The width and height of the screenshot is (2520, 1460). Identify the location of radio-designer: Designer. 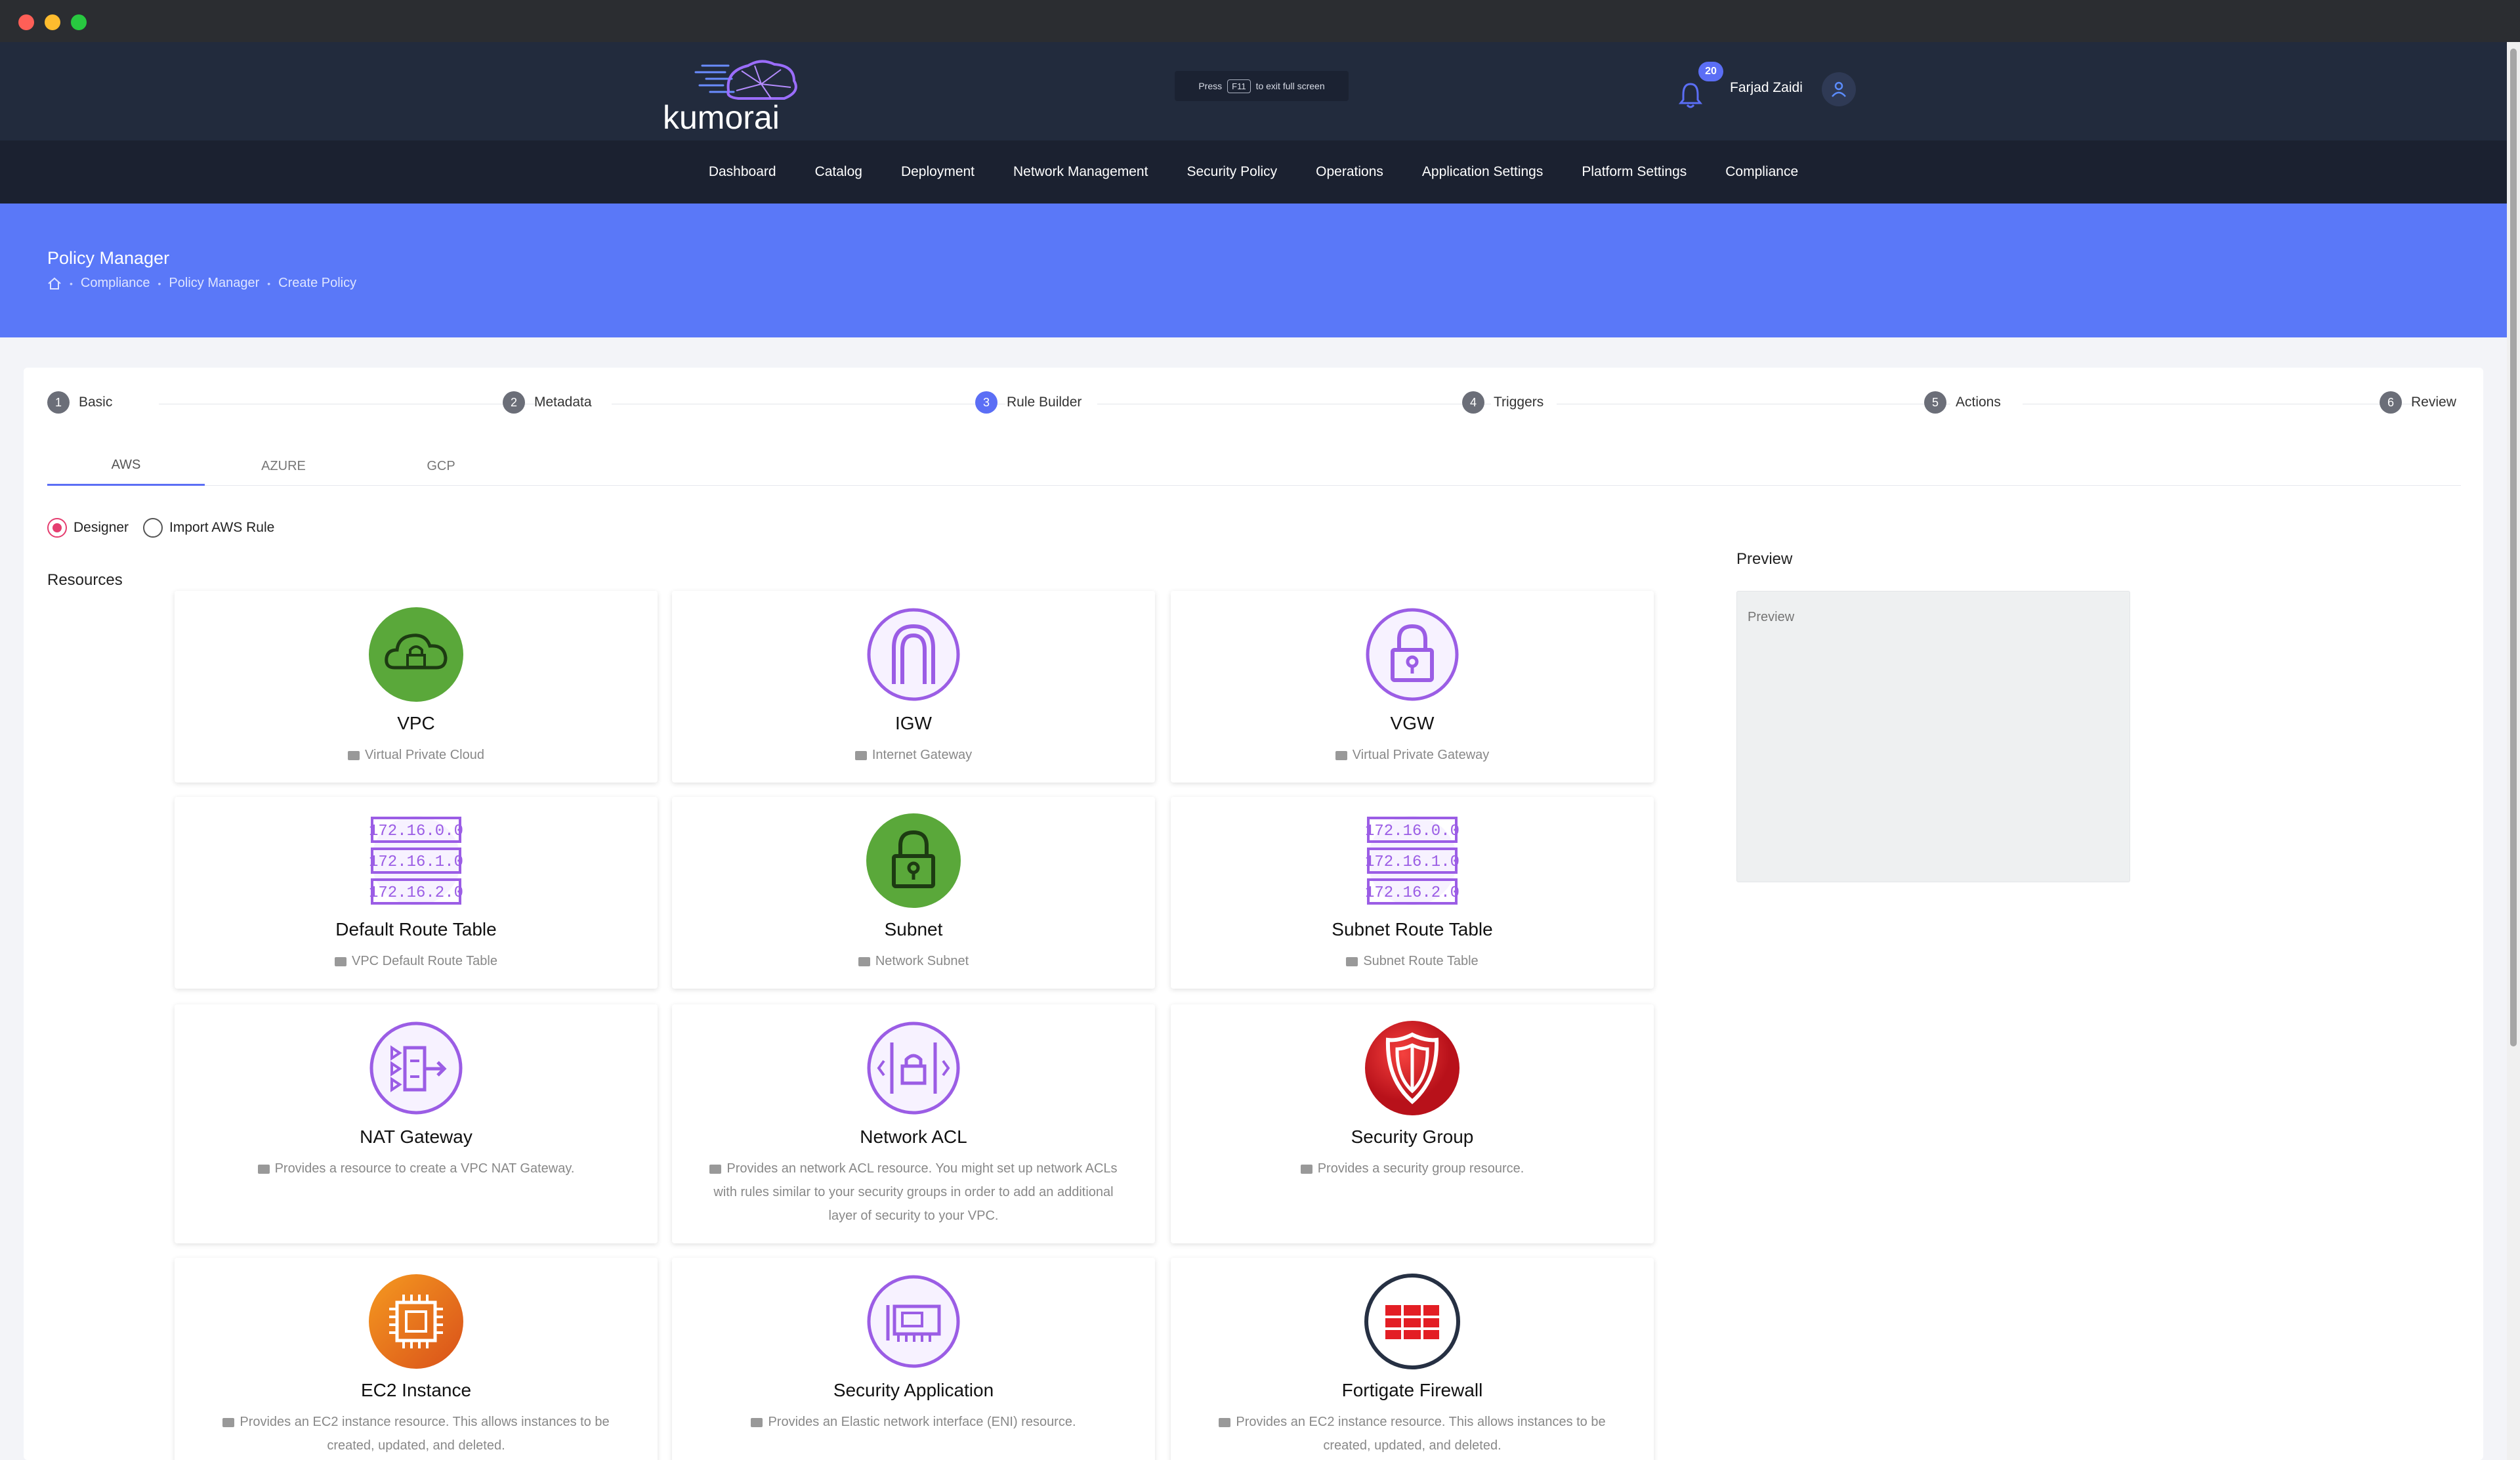
(88, 528).